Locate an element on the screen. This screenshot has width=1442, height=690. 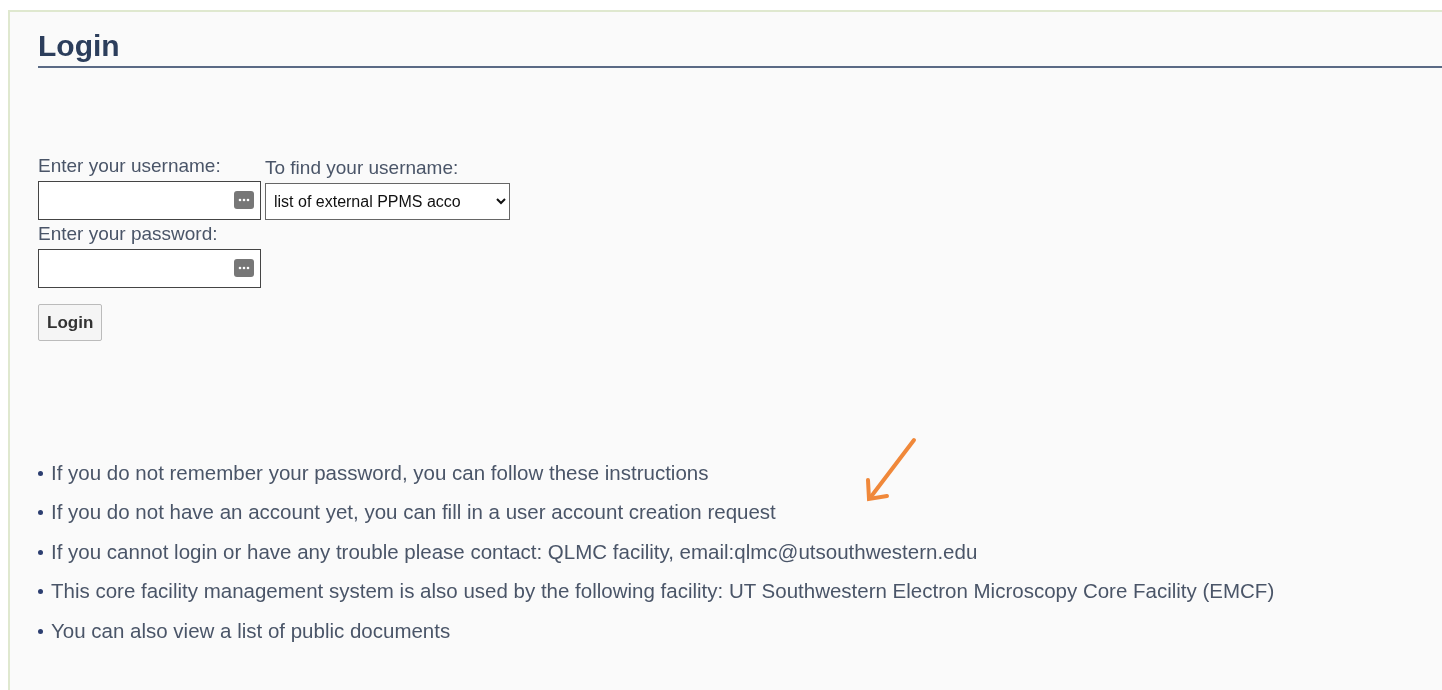
login-button: Login is located at coordinates (70, 322).